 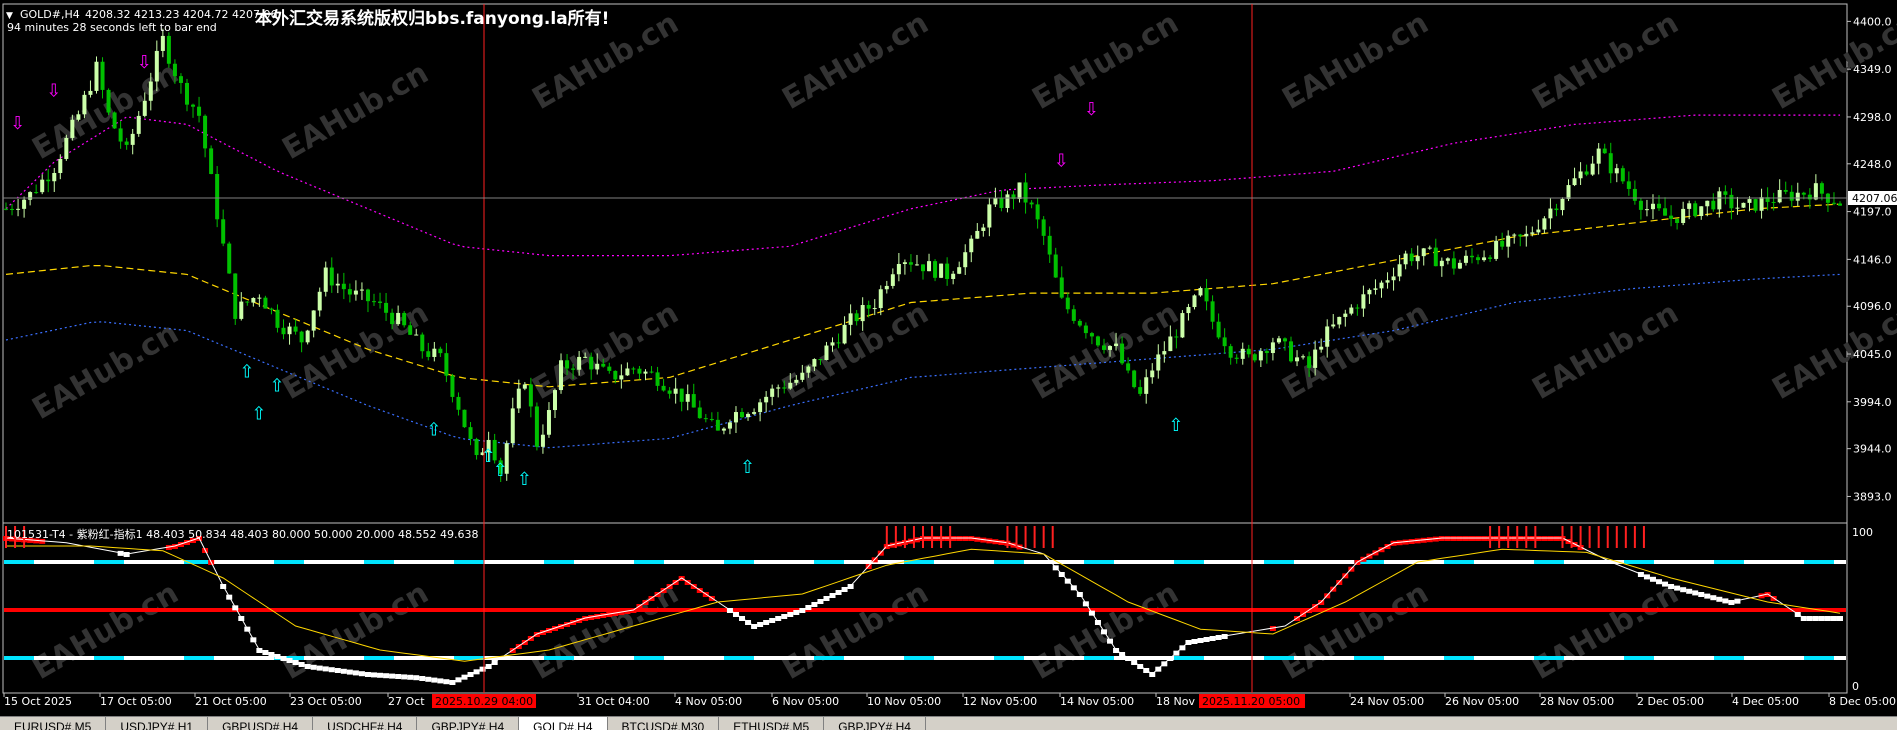 I want to click on time-marker-label-2: 2025.11.20 05:00, so click(x=1251, y=701).